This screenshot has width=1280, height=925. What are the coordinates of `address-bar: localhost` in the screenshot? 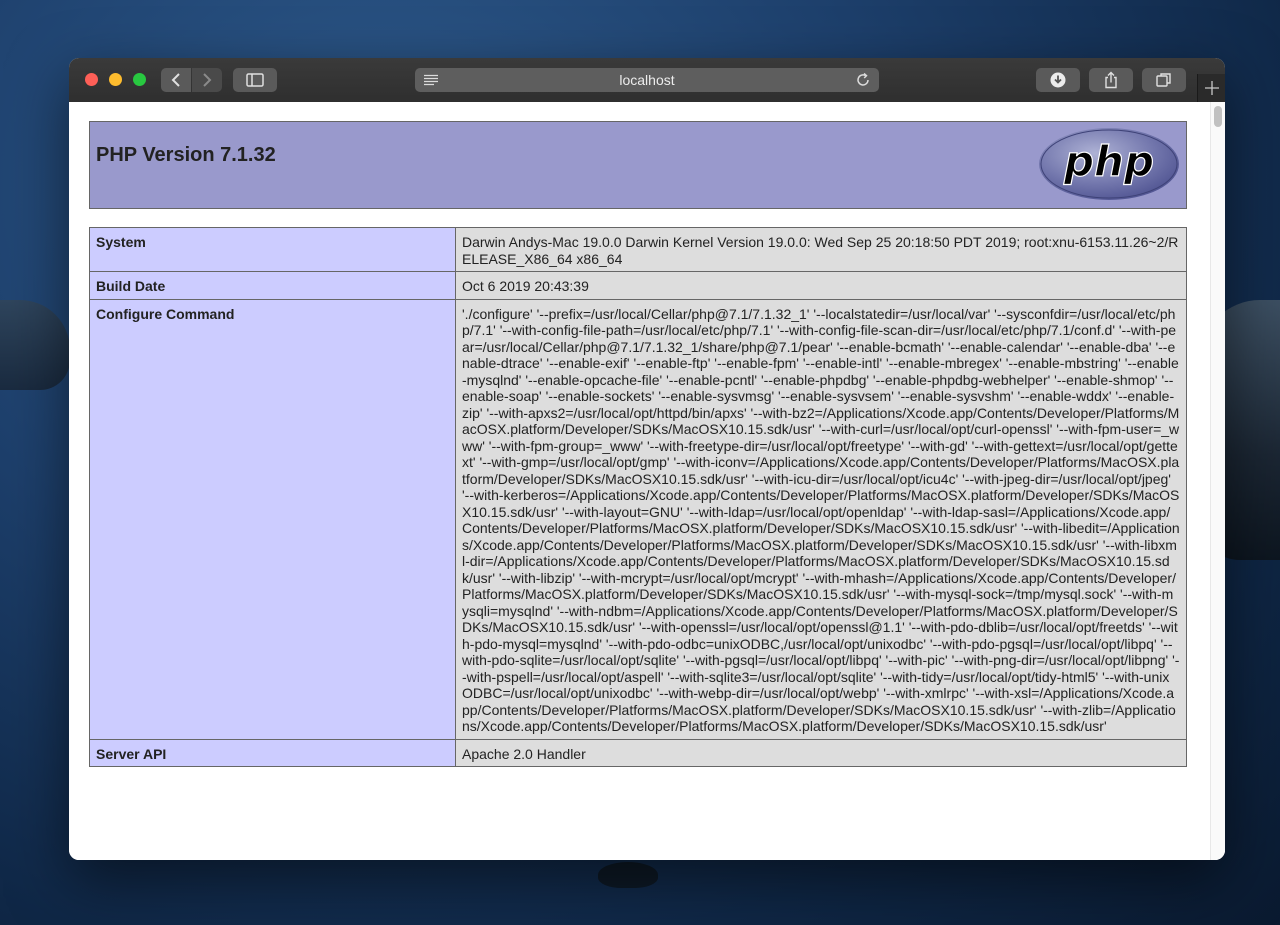 It's located at (647, 80).